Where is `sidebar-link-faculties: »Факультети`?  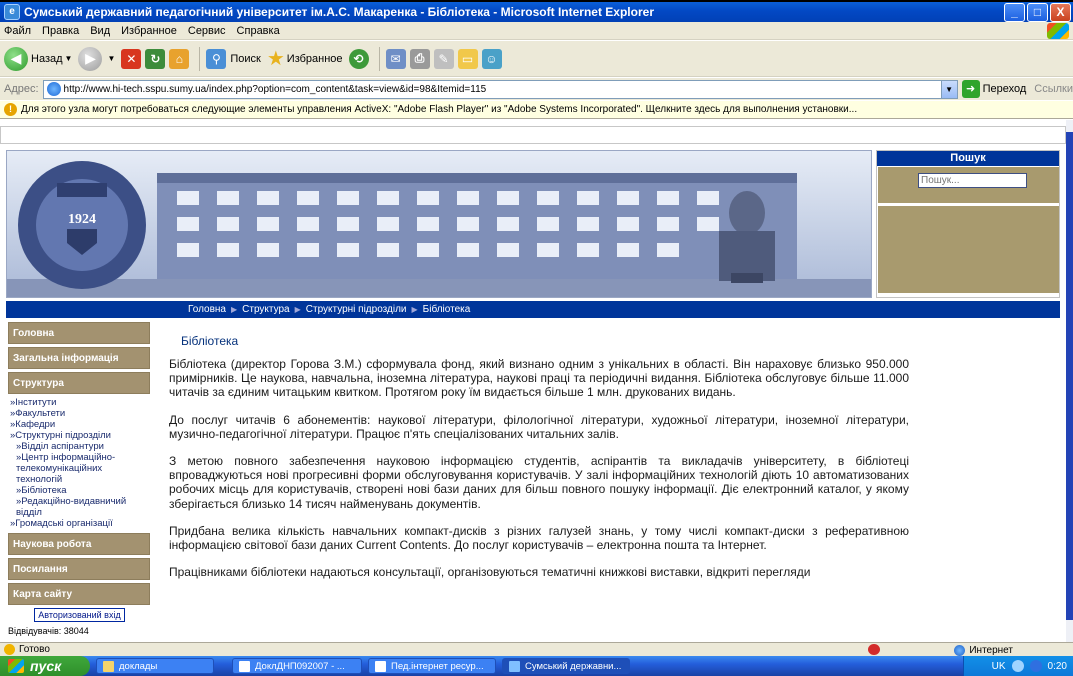 sidebar-link-faculties: »Факультети is located at coordinates (80, 413).